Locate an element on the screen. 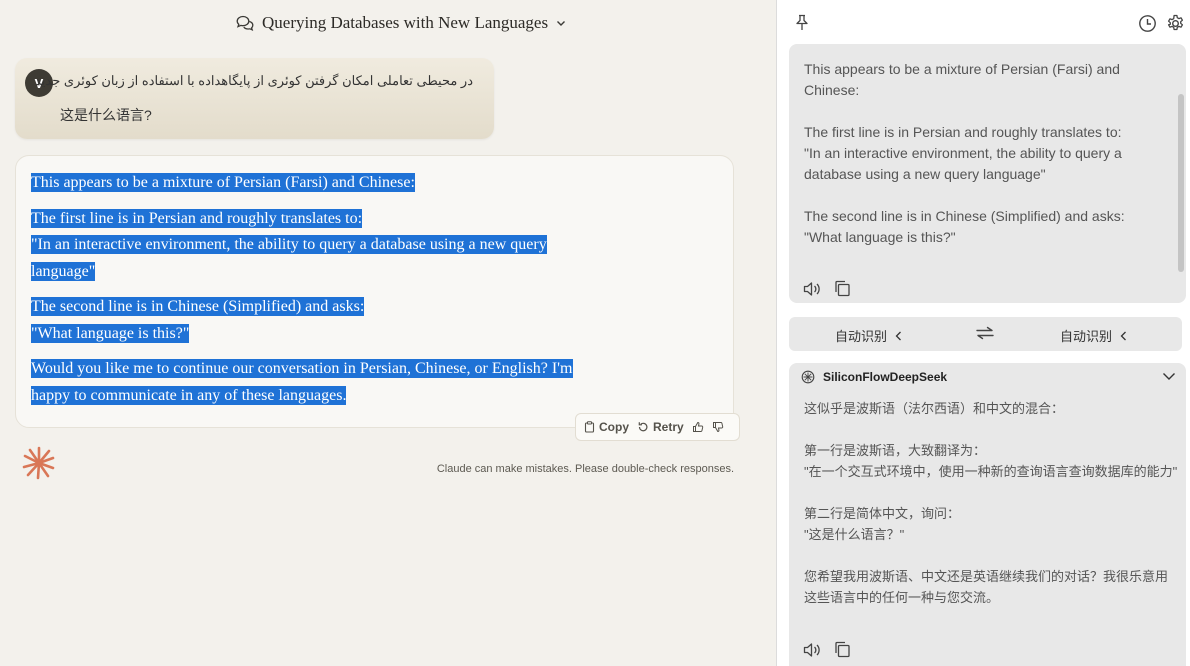 The image size is (1190, 666). response-line: "What language is this?" is located at coordinates (110, 333).